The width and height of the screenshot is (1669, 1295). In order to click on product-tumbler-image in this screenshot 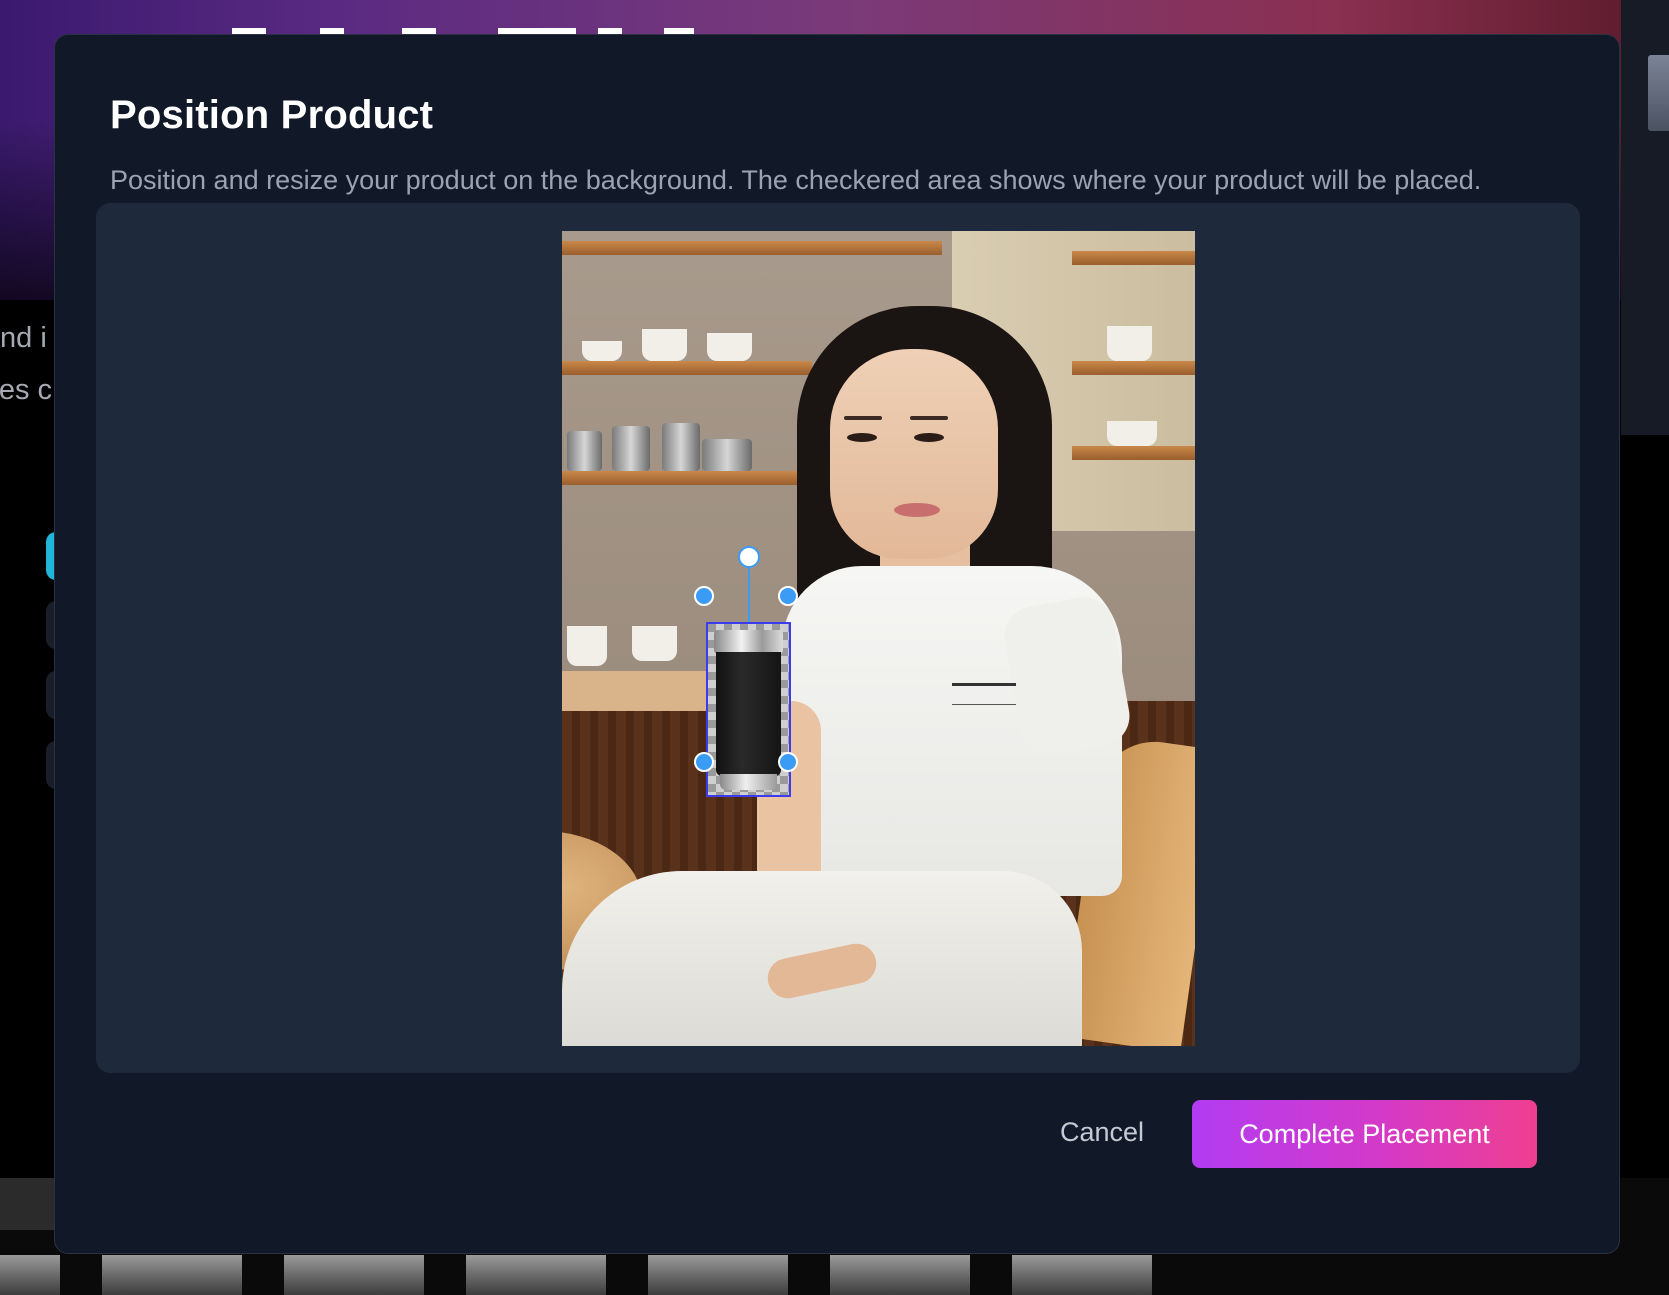, I will do `click(748, 709)`.